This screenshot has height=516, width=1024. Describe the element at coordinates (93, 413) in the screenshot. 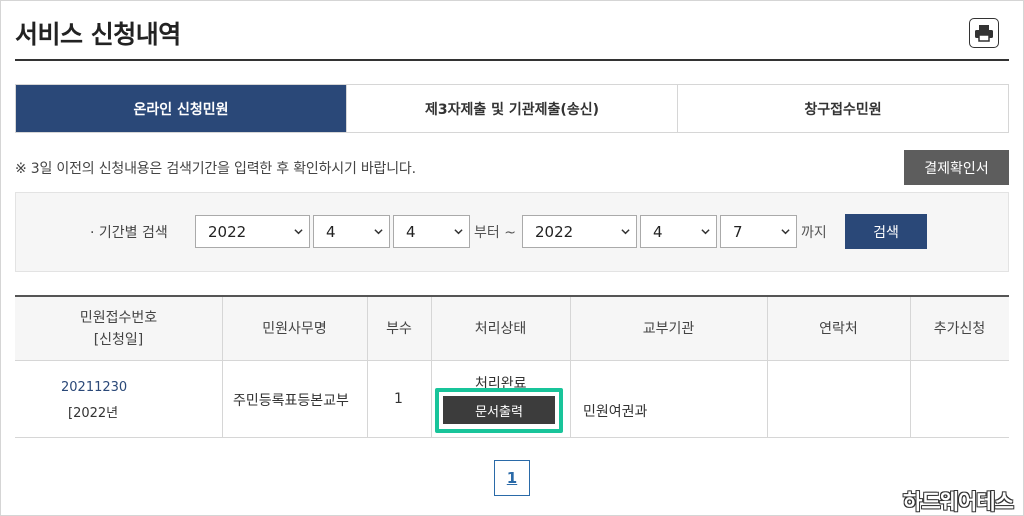

I see `apply-date: [2022년` at that location.